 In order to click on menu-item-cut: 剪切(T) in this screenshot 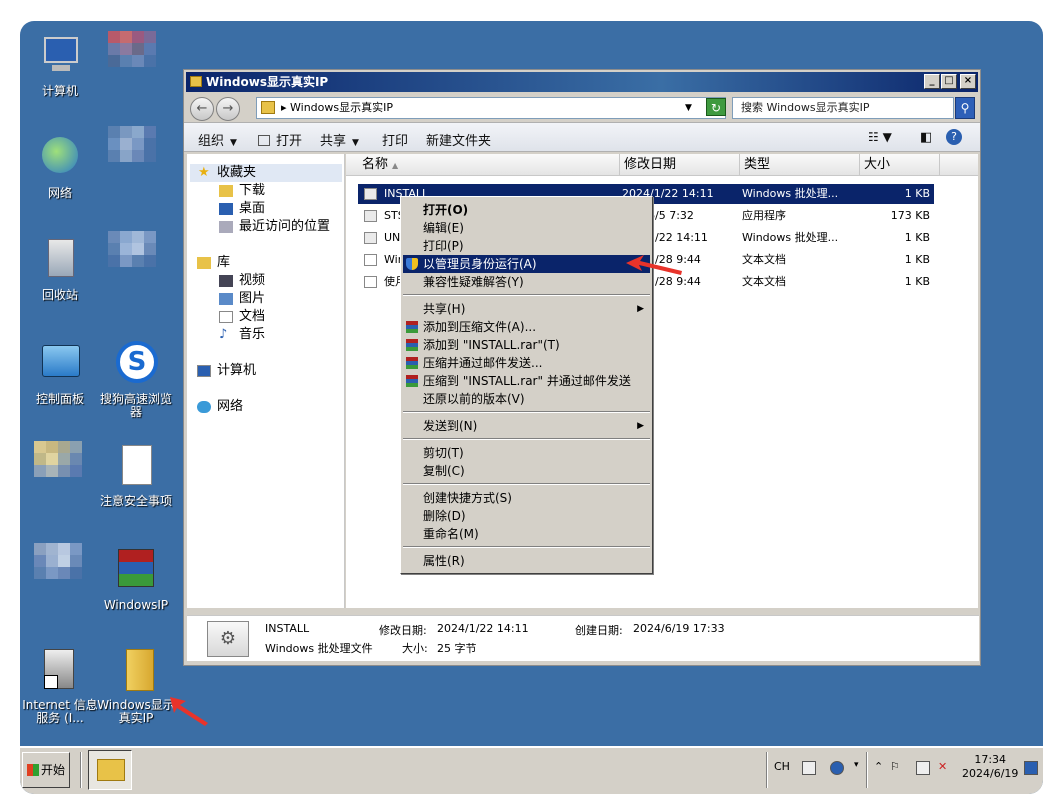, I will do `click(526, 453)`.